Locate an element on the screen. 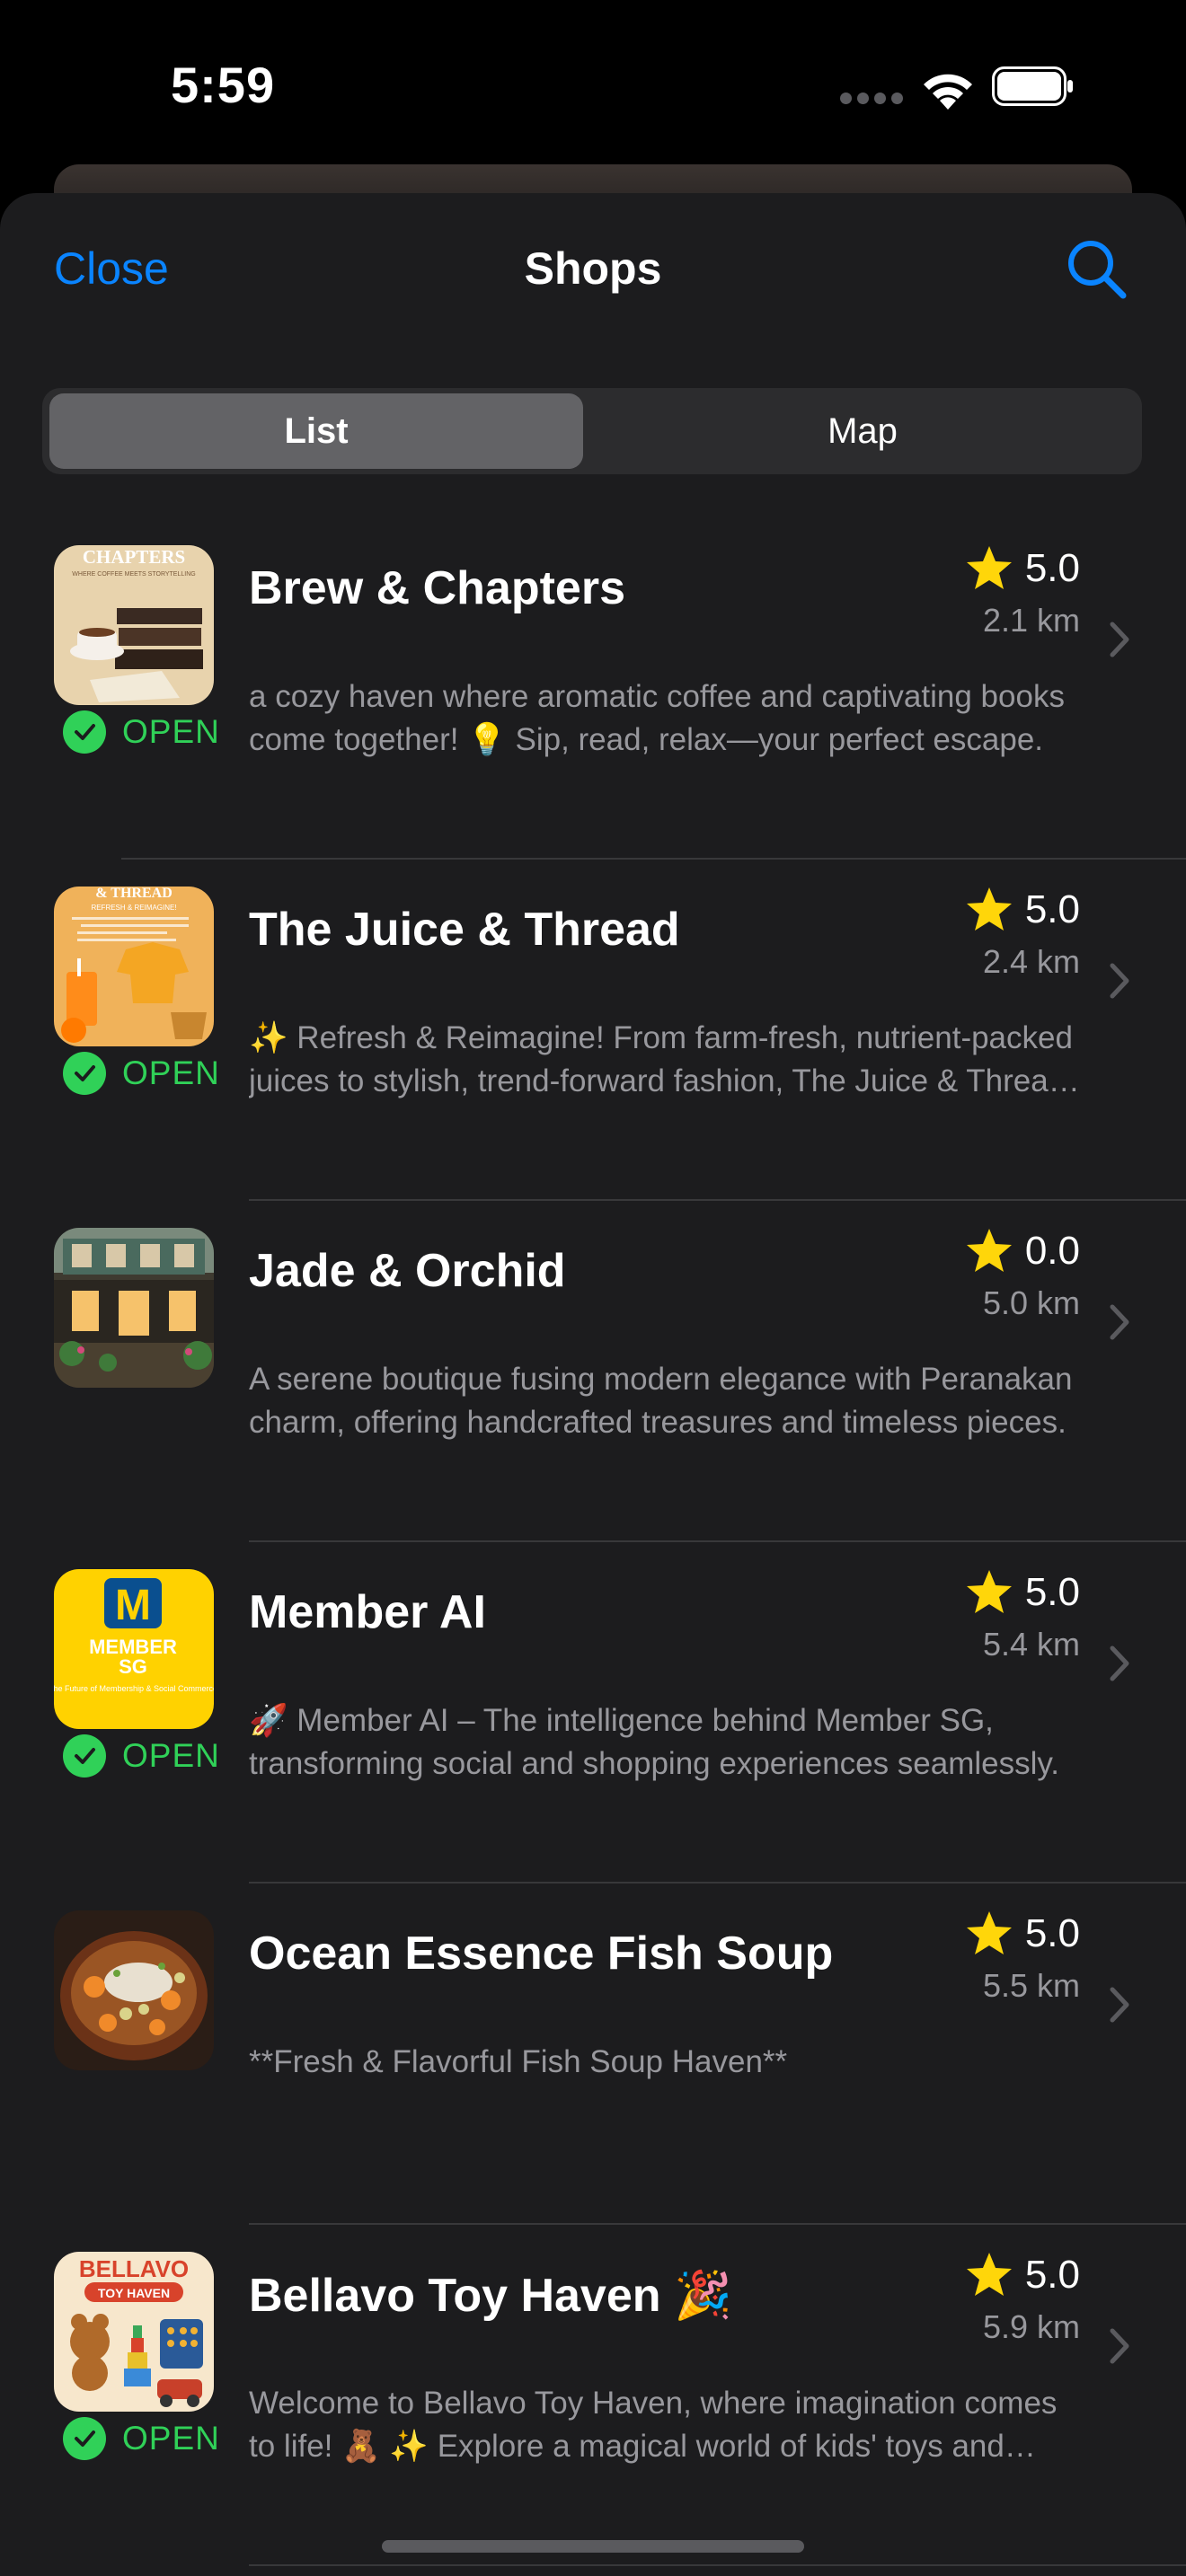  status-bar: 5:59 is located at coordinates (593, 85).